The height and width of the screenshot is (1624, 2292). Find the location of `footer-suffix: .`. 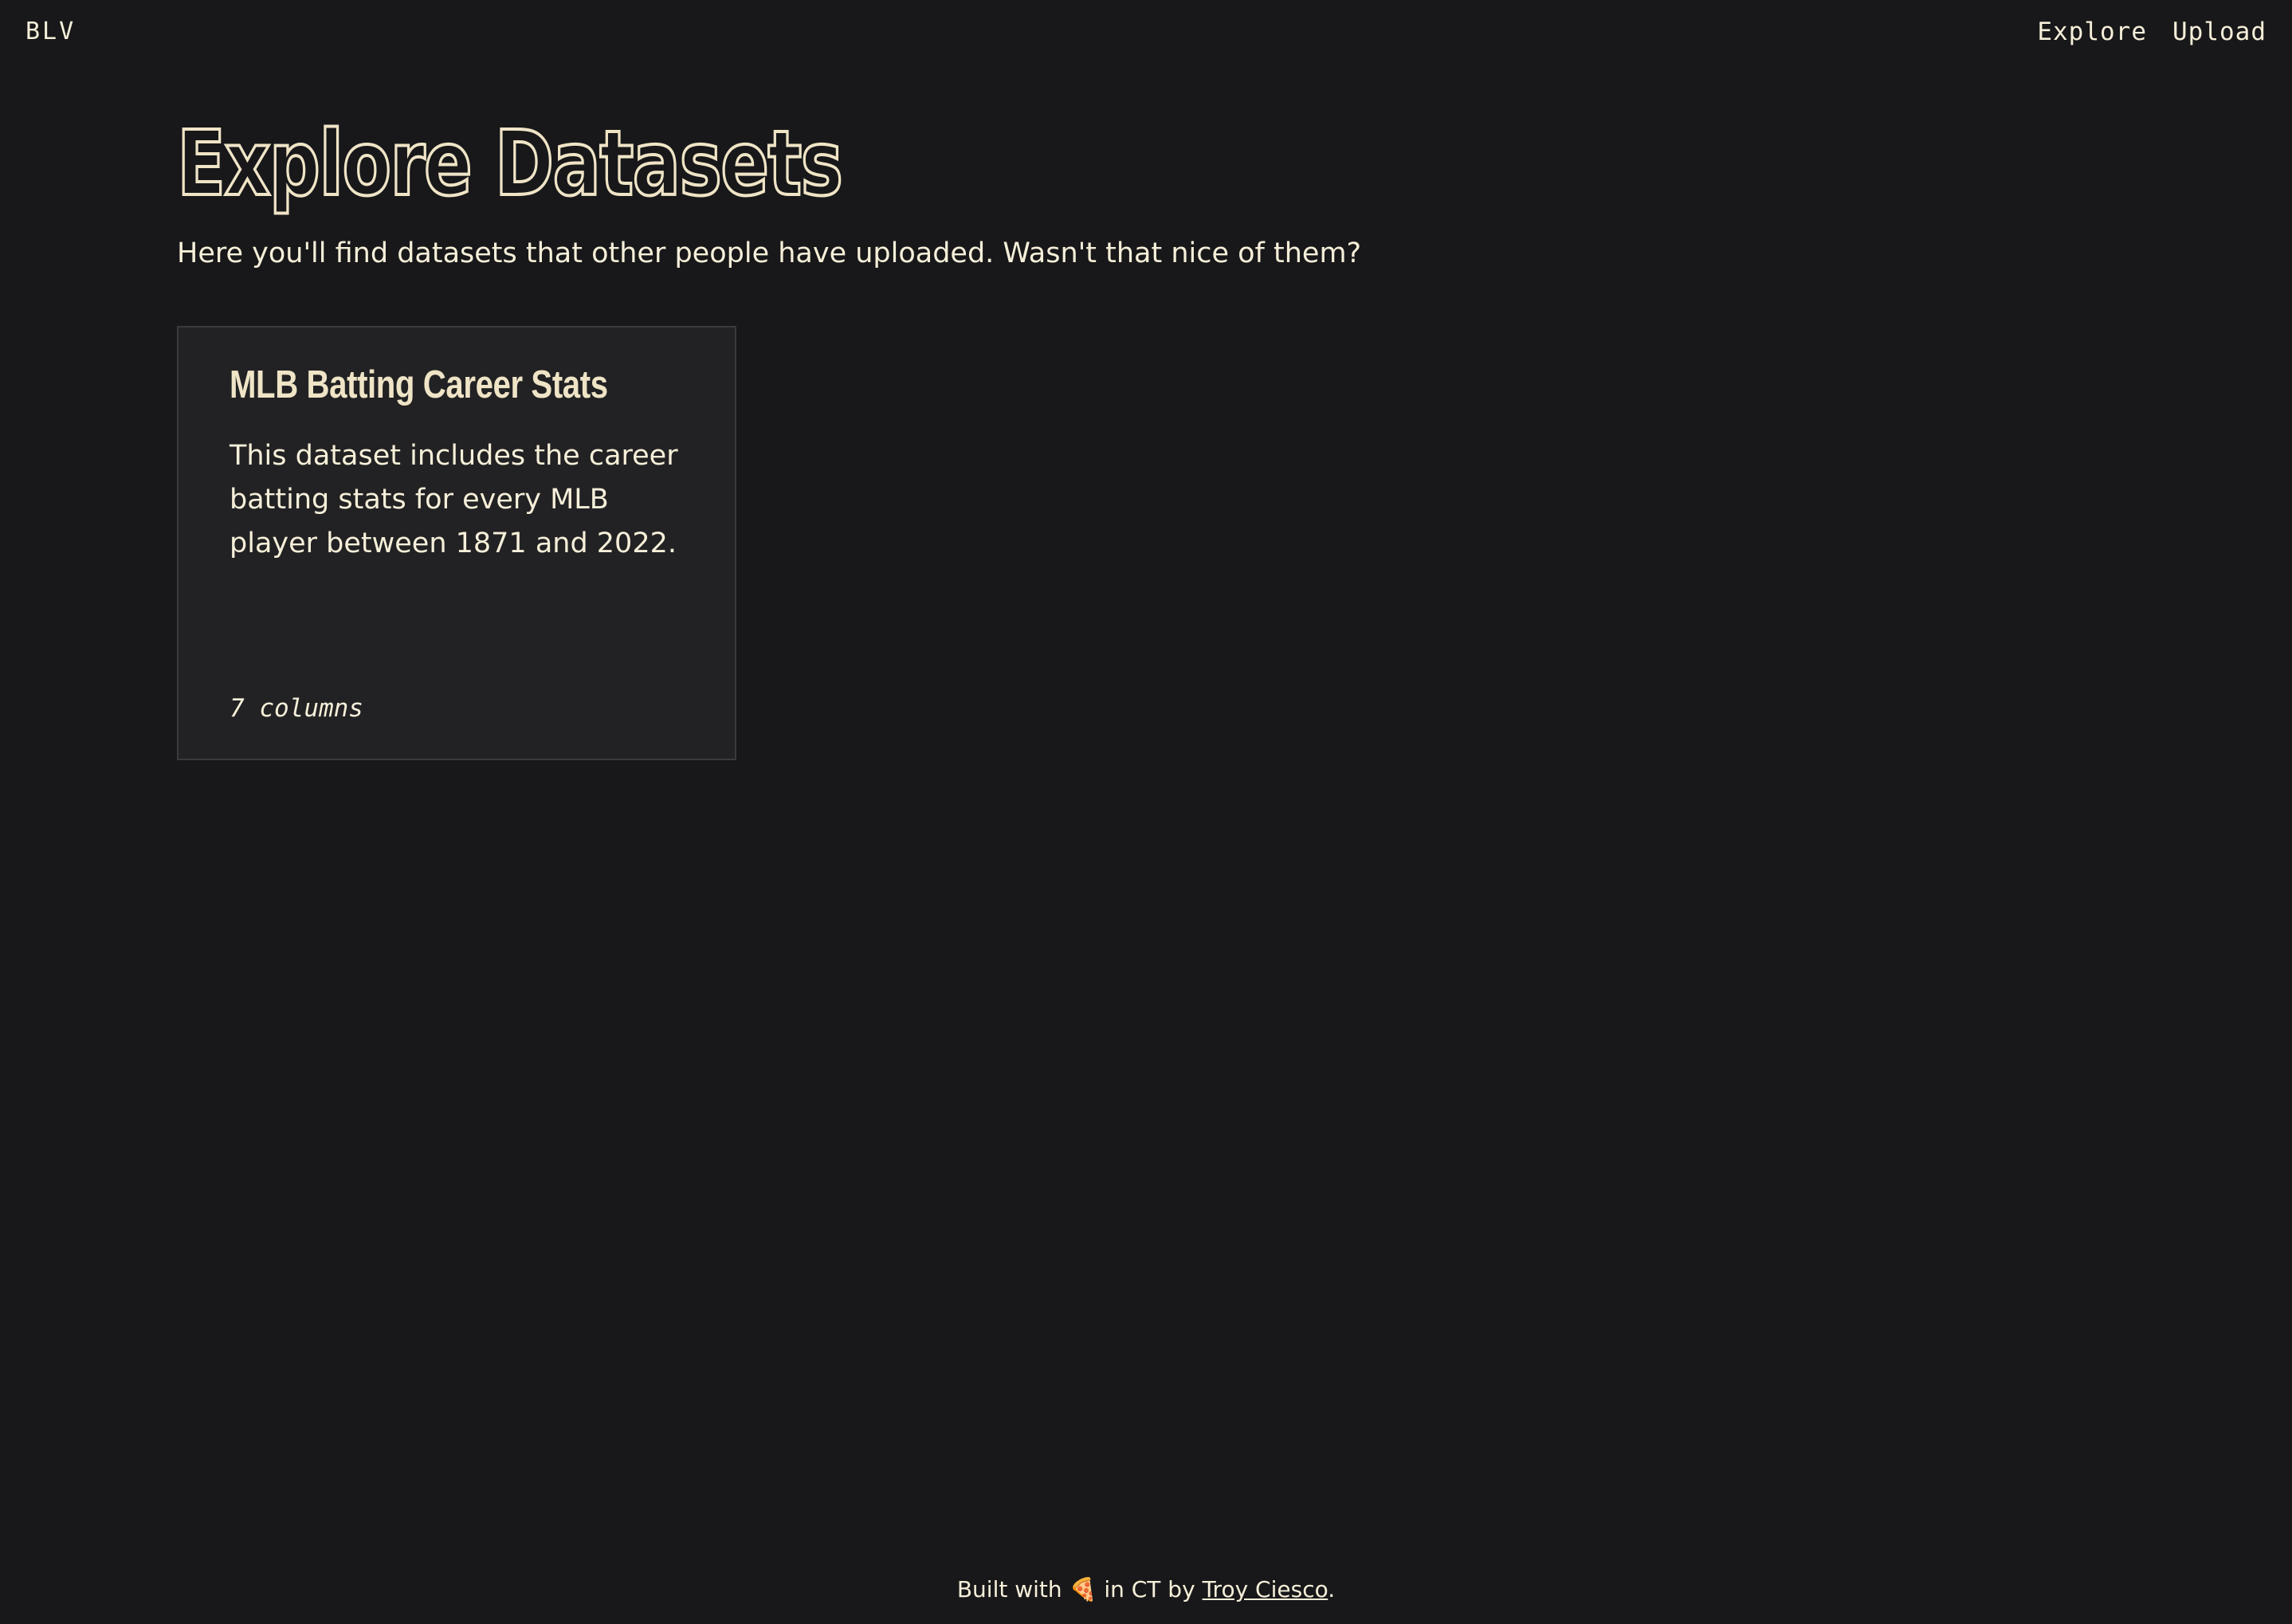

footer-suffix: . is located at coordinates (1332, 1589).